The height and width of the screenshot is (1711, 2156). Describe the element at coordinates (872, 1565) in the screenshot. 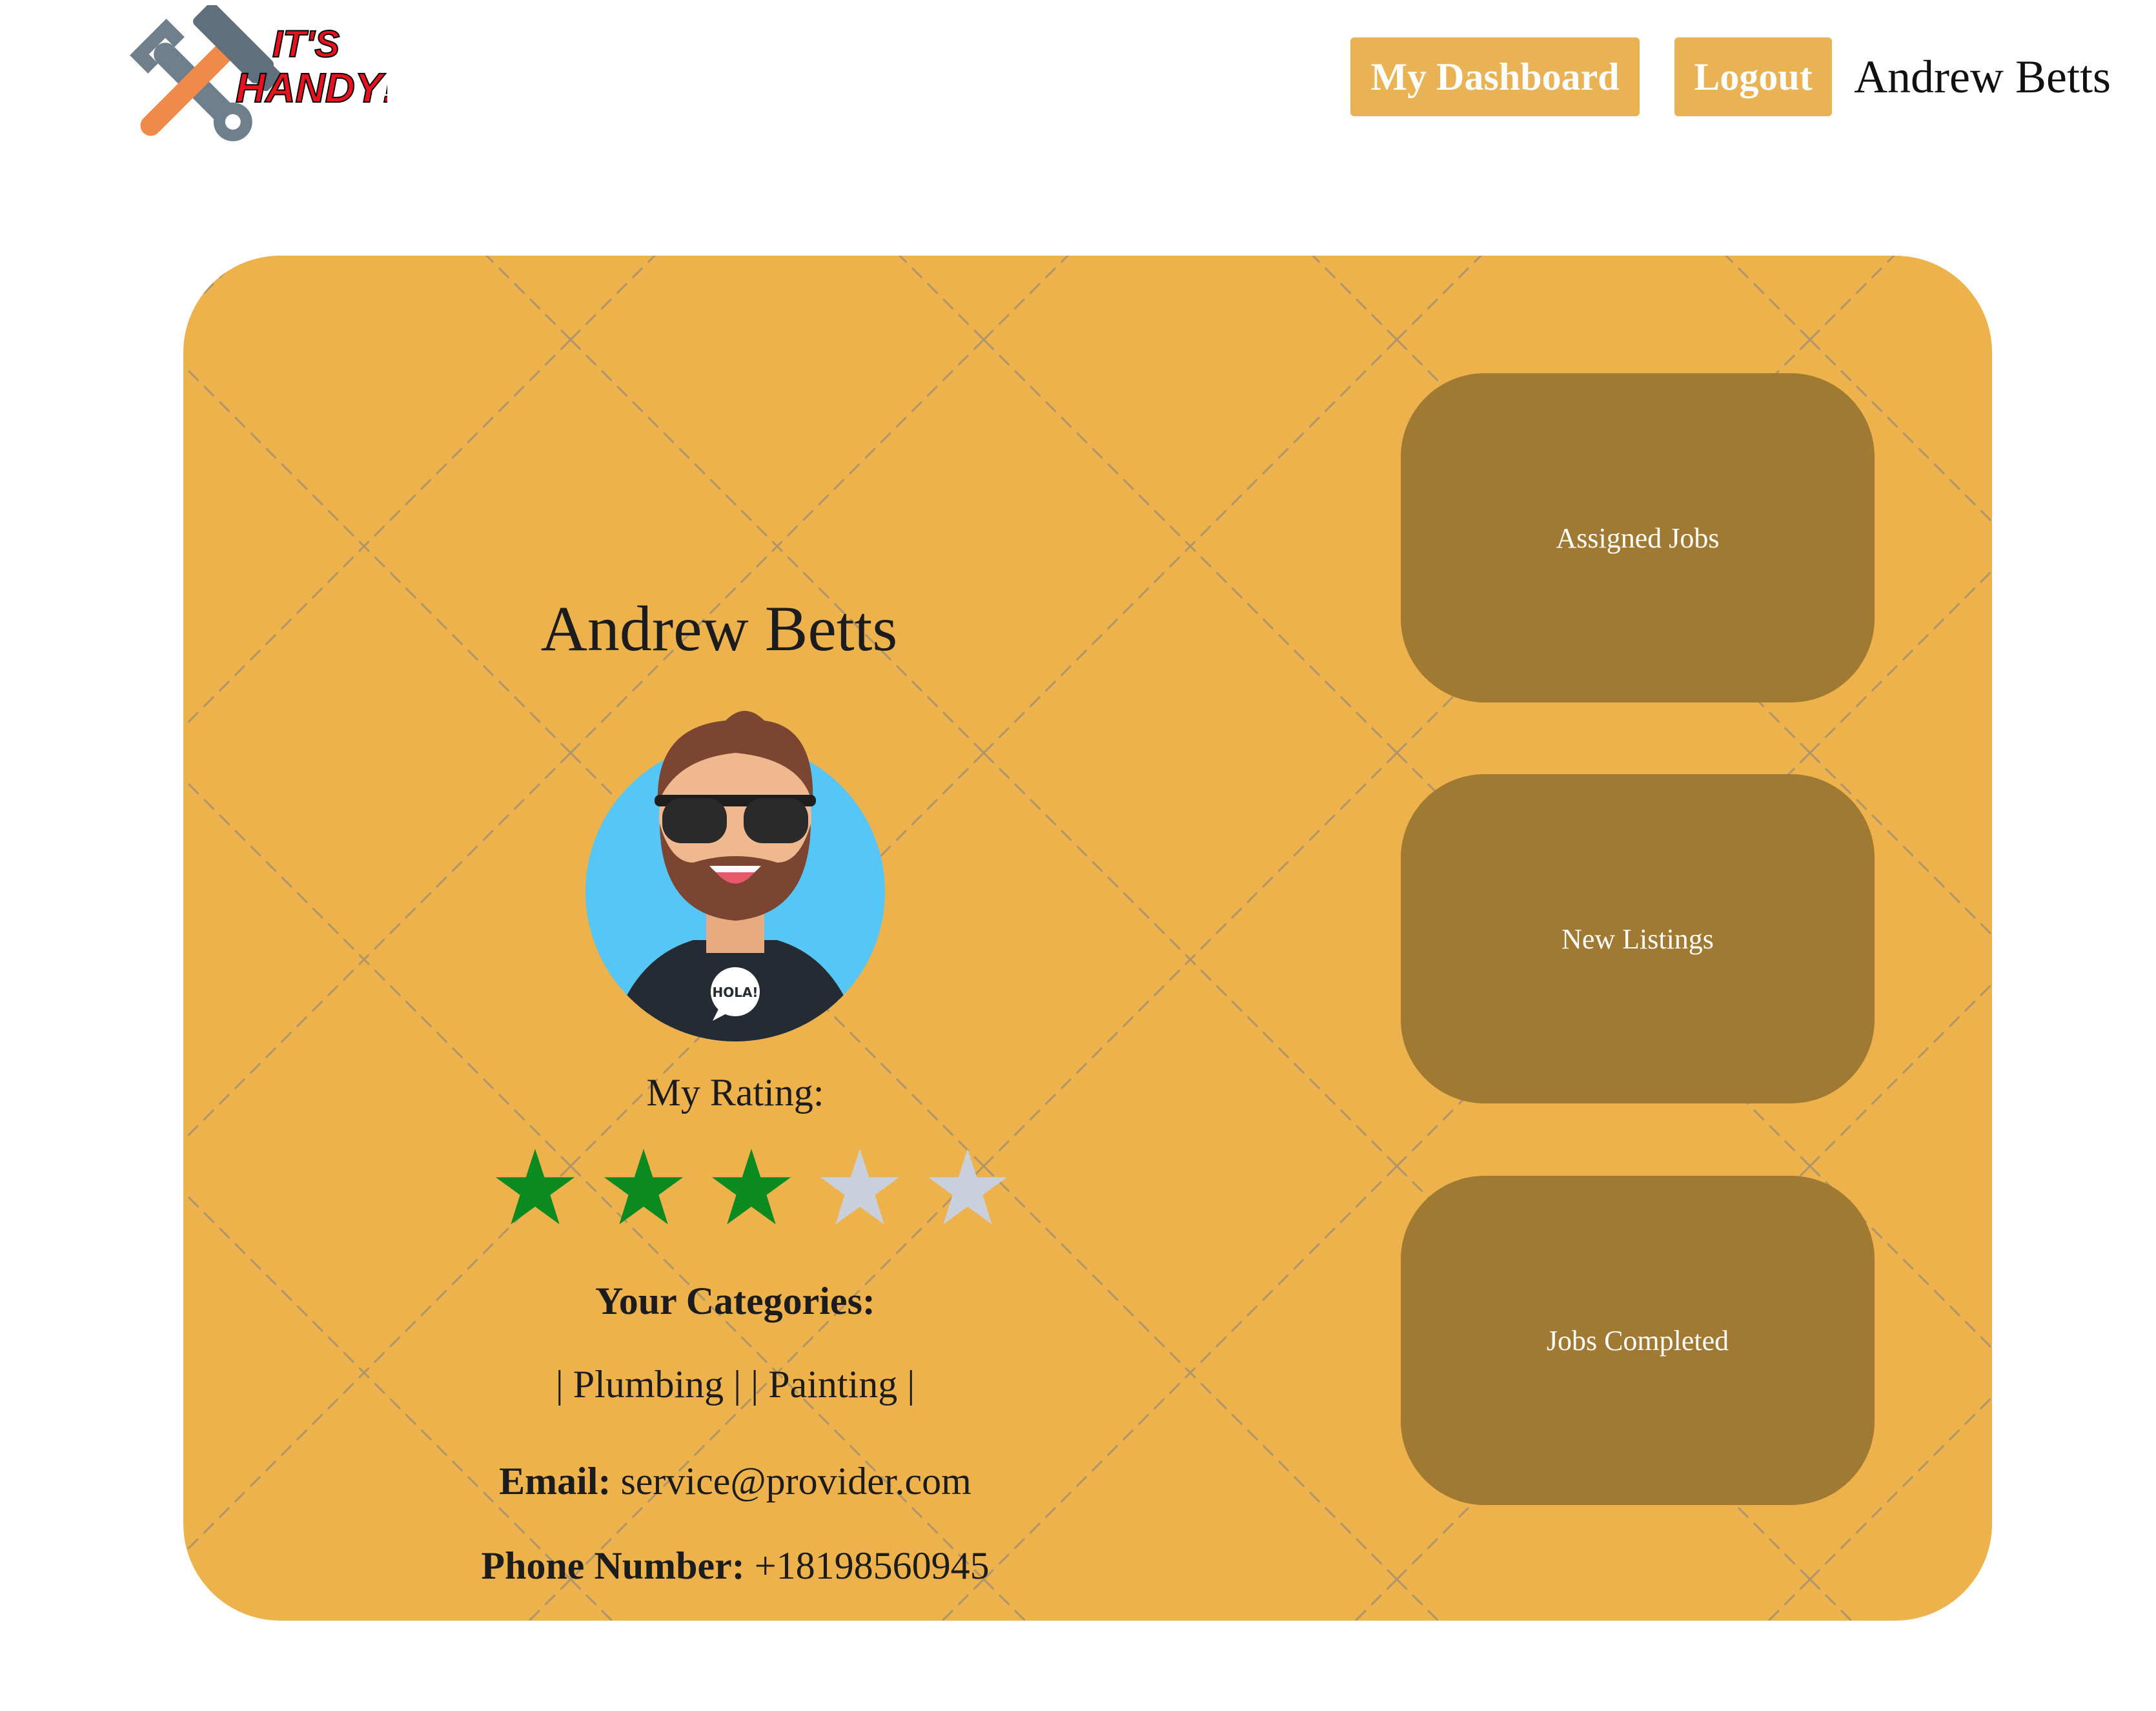

I see `phone-value: +18198560945` at that location.